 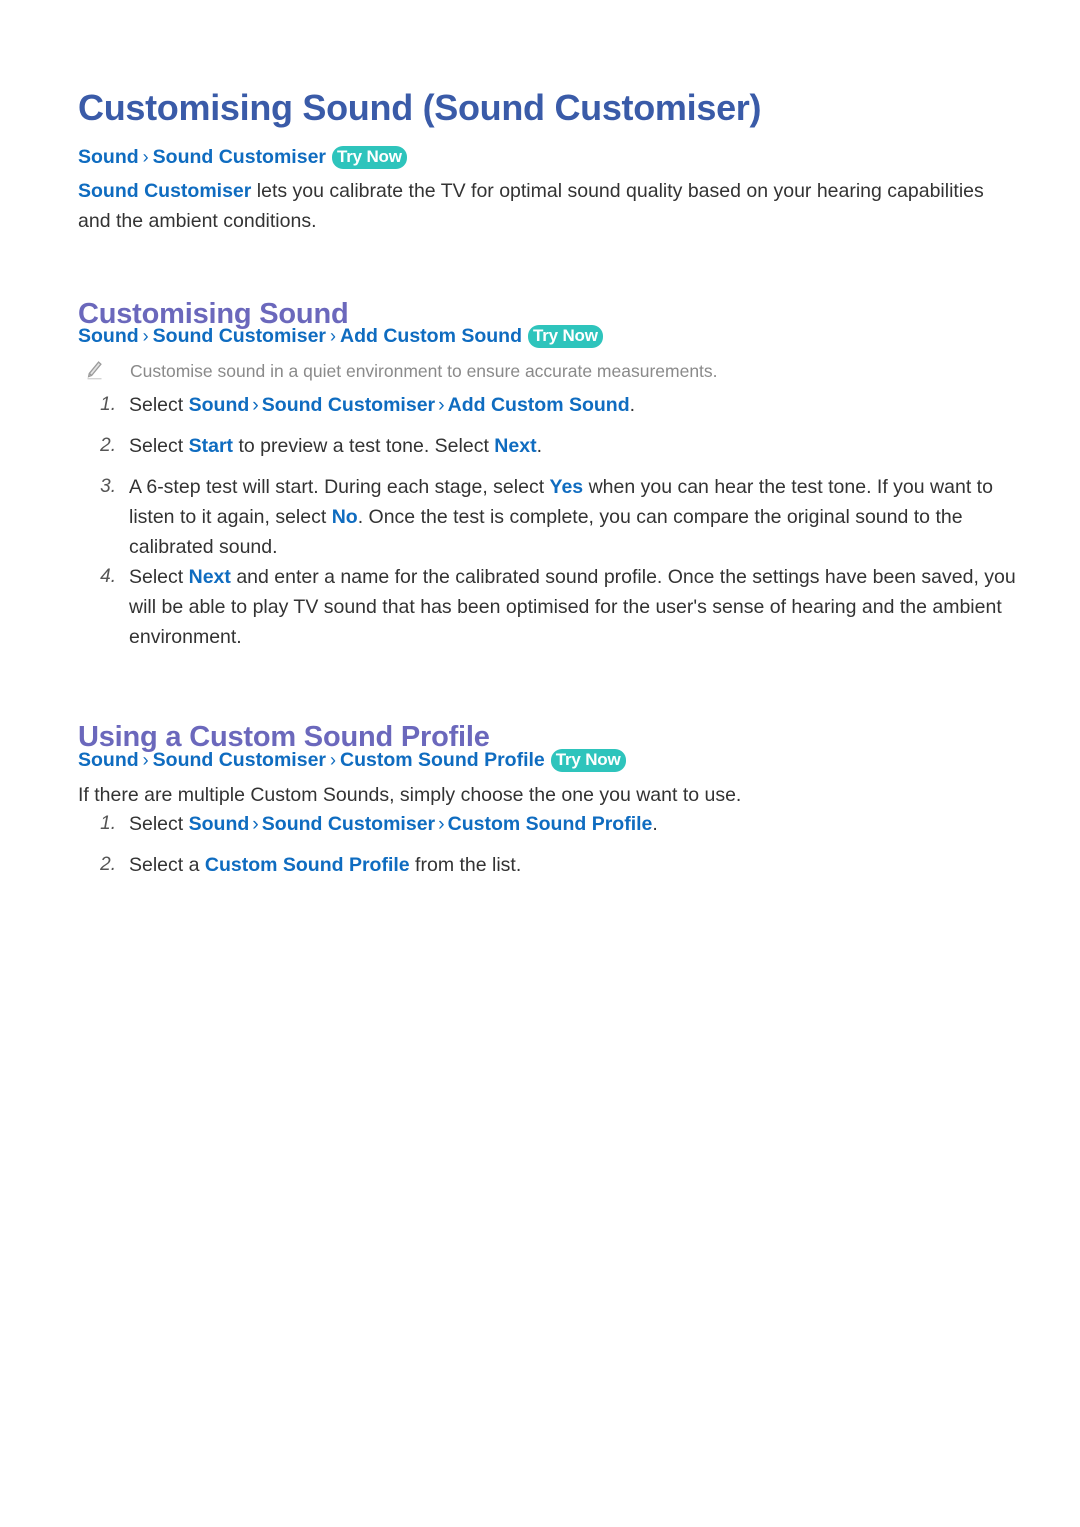 What do you see at coordinates (539, 405) in the screenshot?
I see `inline-keyword: Add Custom Sound` at bounding box center [539, 405].